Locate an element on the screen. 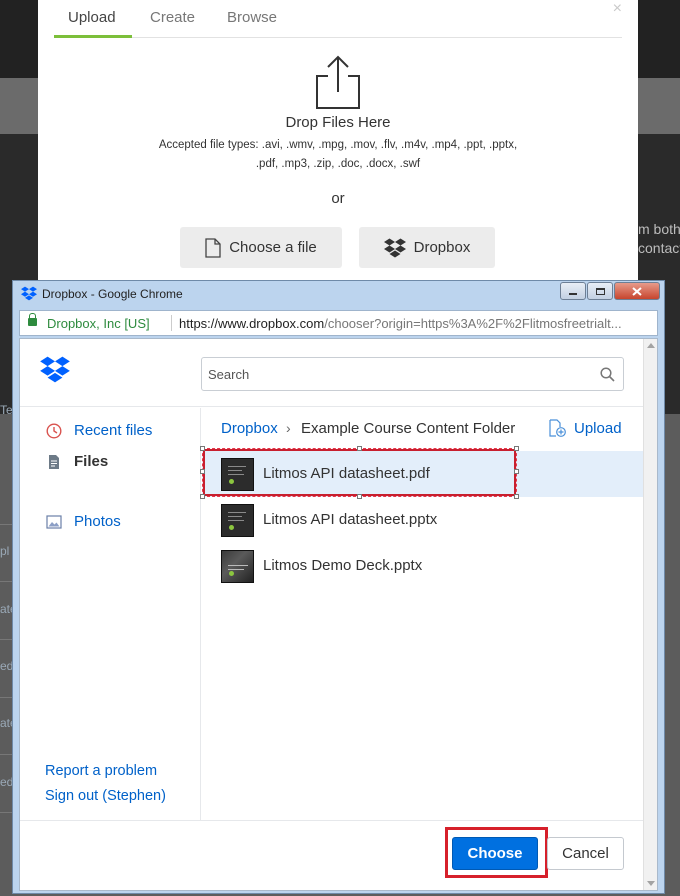 The height and width of the screenshot is (896, 680). window-titlebar: Dropbox - Google Chrome is located at coordinates (338, 294).